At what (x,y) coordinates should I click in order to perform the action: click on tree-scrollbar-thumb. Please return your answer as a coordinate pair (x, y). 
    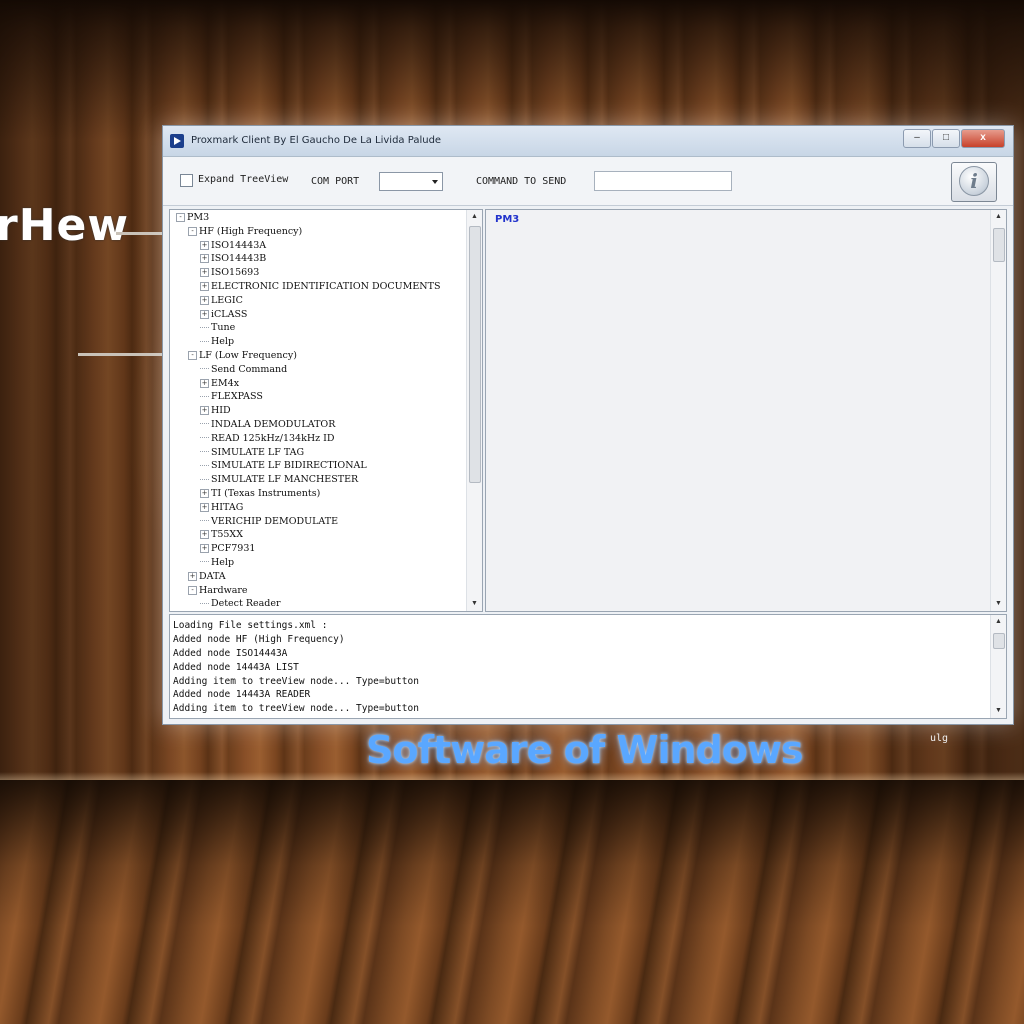
    Looking at the image, I should click on (475, 354).